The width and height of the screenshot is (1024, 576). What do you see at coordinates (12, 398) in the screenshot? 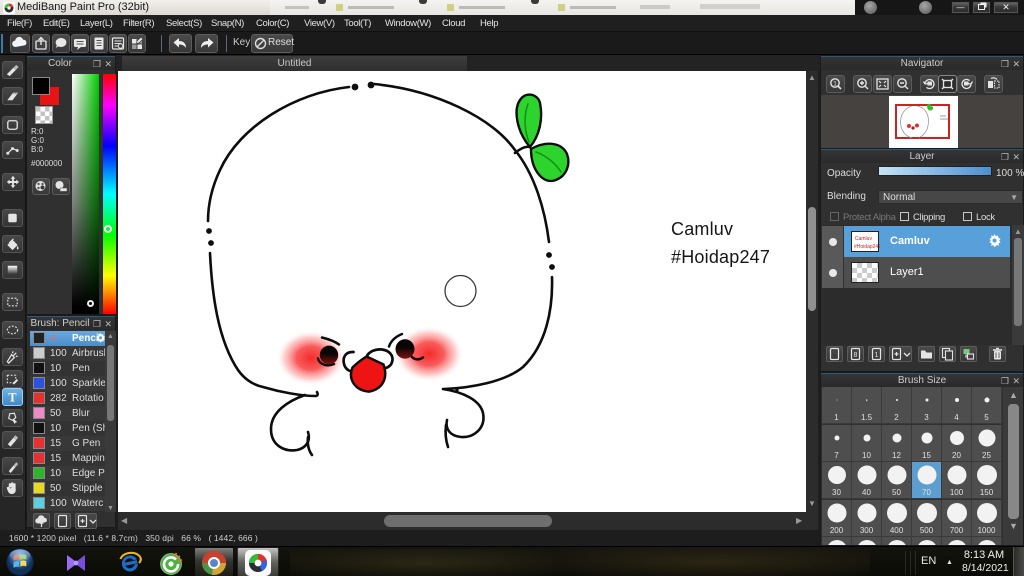
I see `svg-text: T` at bounding box center [12, 398].